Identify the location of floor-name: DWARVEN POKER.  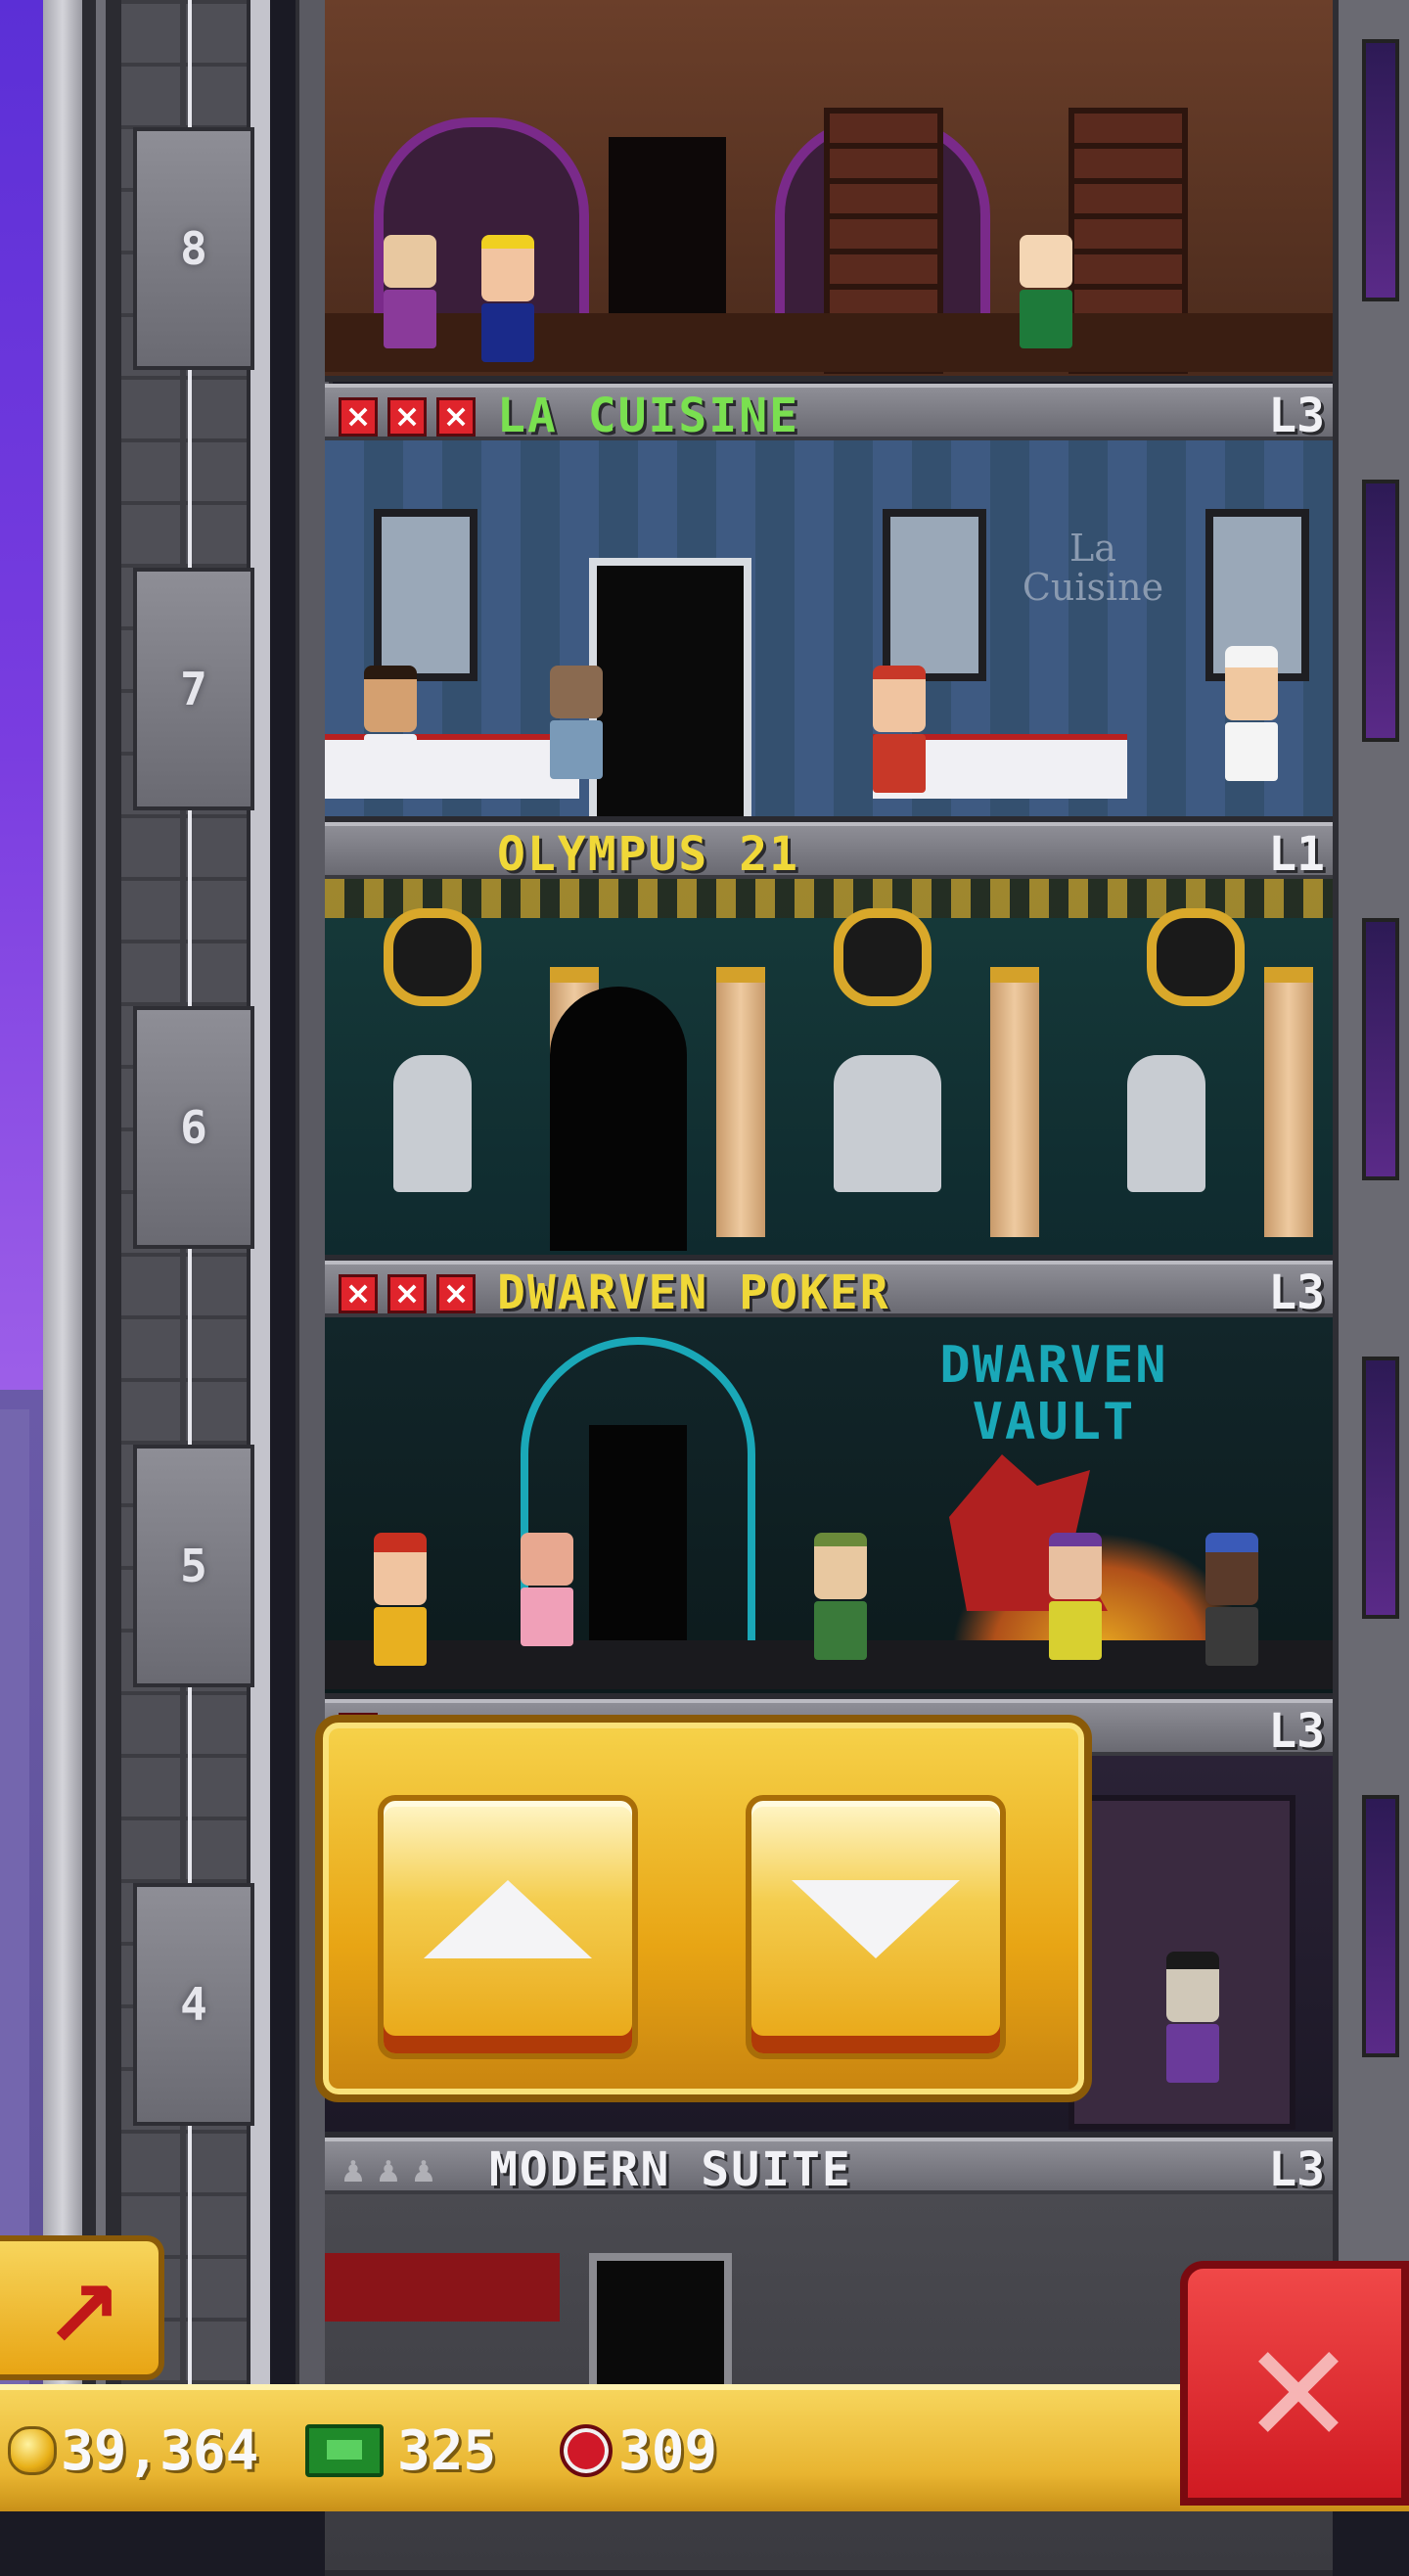
(693, 1293).